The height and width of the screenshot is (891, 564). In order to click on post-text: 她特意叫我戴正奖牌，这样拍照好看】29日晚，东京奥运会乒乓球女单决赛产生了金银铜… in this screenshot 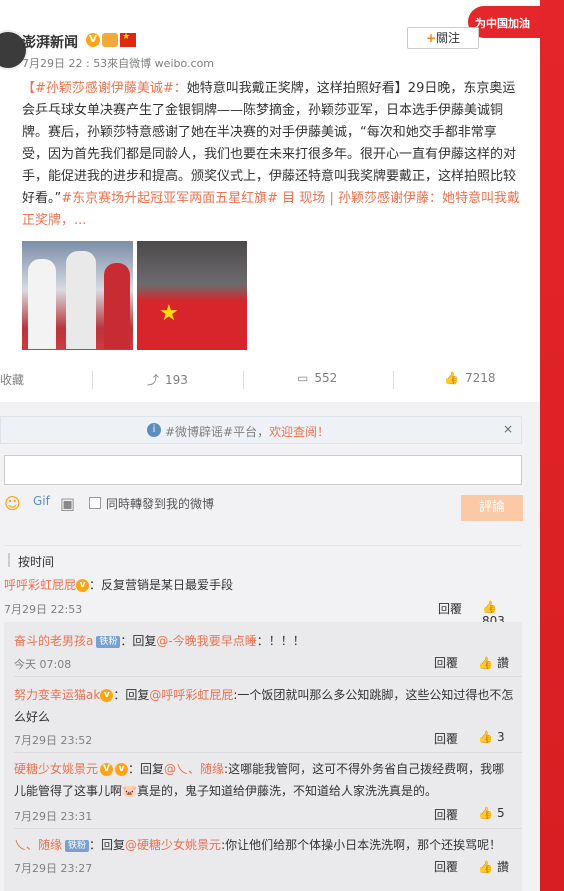, I will do `click(269, 143)`.